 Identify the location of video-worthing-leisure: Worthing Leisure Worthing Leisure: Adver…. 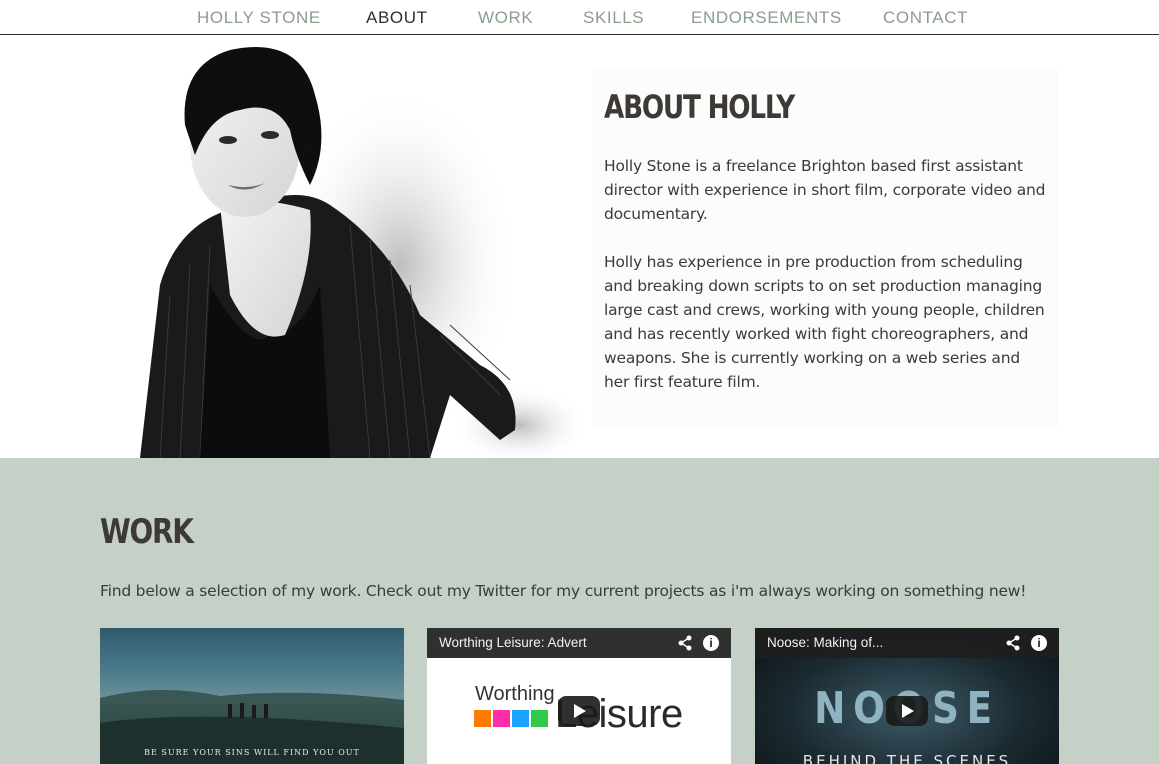
(579, 696).